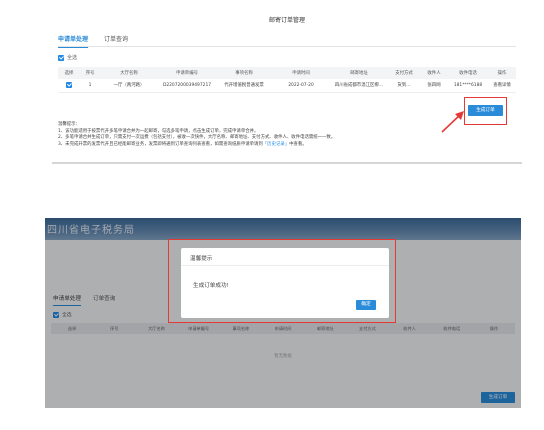 This screenshot has height=430, width=544. What do you see at coordinates (468, 73) in the screenshot?
I see `column-header: 收件电话` at bounding box center [468, 73].